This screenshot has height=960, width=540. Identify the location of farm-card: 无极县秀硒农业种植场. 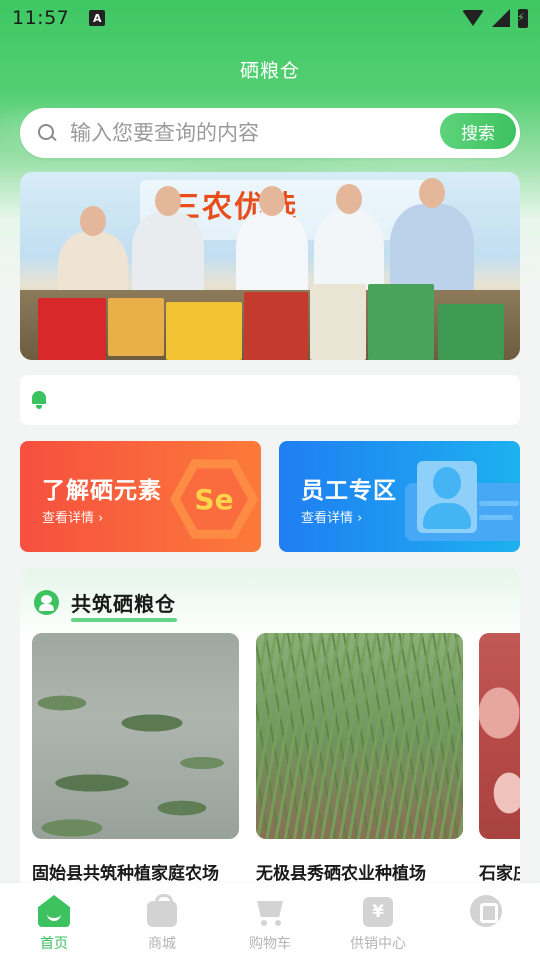
(359, 758).